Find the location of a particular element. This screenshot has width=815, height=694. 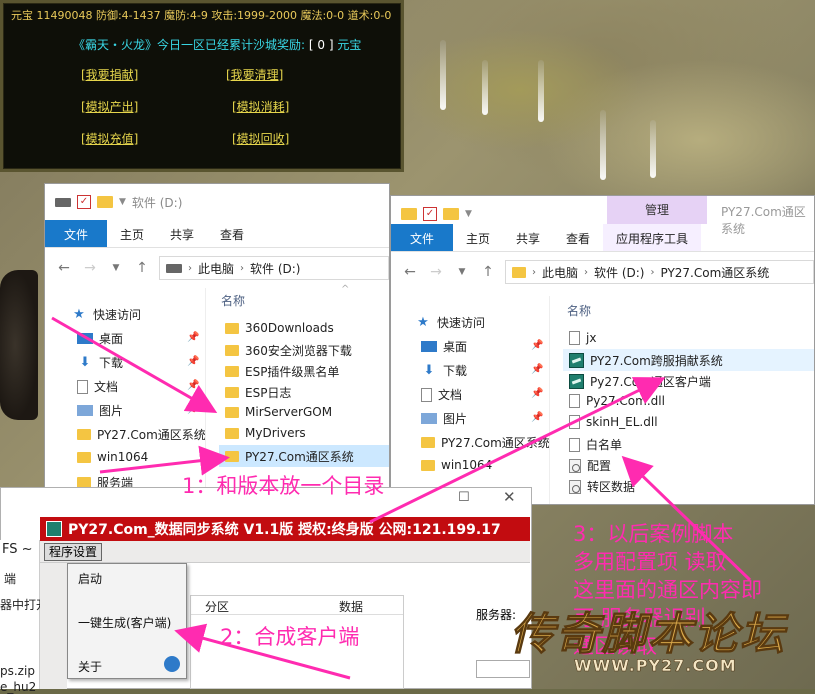

file-label: 配置 is located at coordinates (599, 466).